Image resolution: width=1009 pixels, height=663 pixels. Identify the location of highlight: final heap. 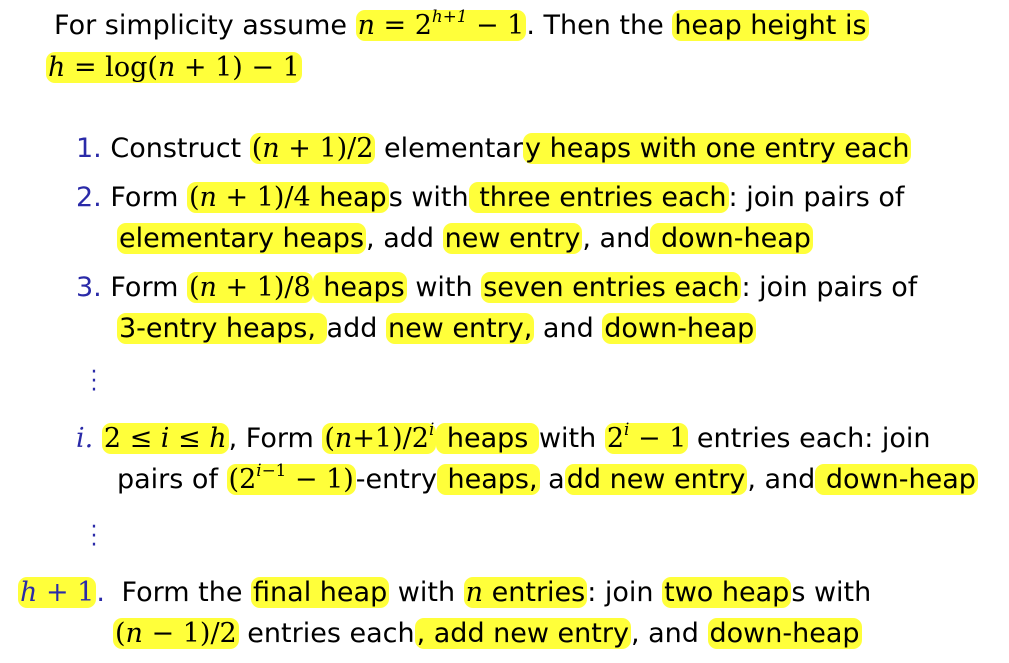
(320, 592).